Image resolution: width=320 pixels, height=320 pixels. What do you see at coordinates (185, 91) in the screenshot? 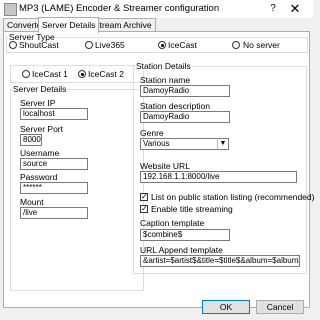
I see `station-name-input: DamoyRadio` at bounding box center [185, 91].